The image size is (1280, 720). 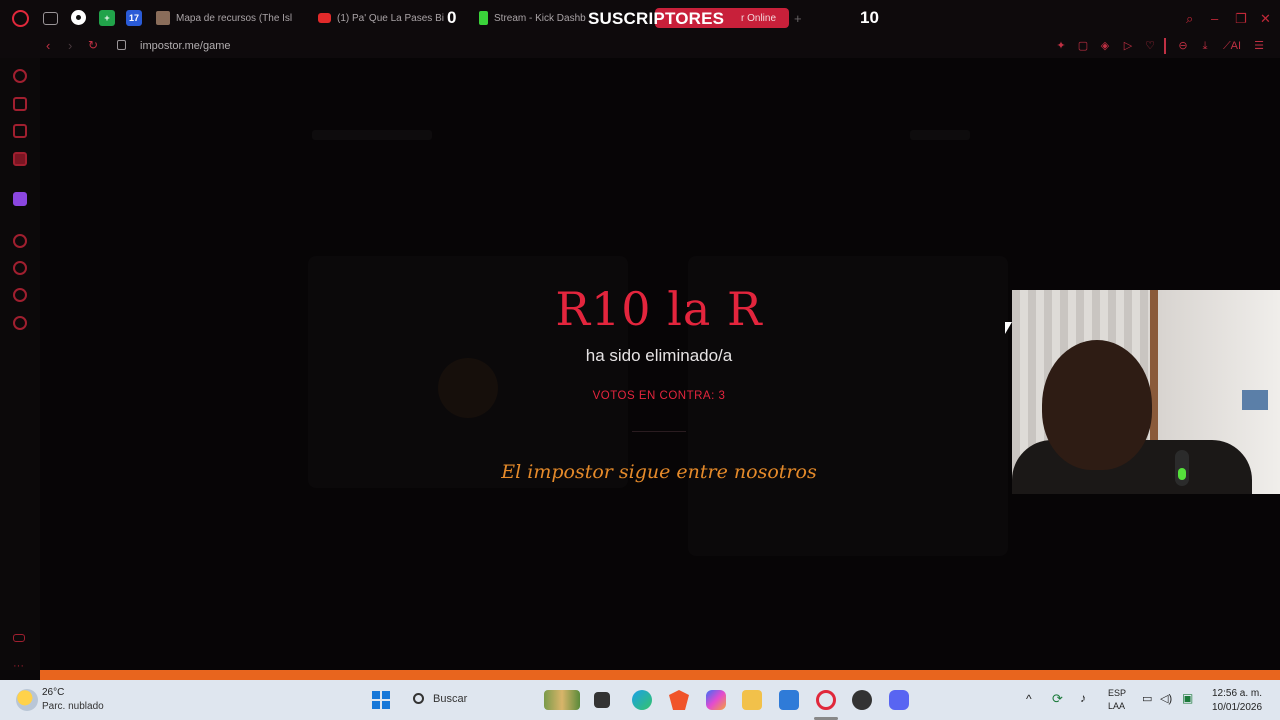 What do you see at coordinates (562, 700) in the screenshot?
I see `taskbar-widget-icon` at bounding box center [562, 700].